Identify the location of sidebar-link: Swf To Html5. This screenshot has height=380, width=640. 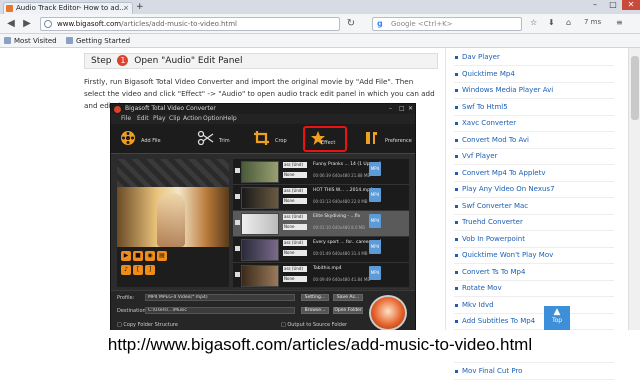
(534, 108).